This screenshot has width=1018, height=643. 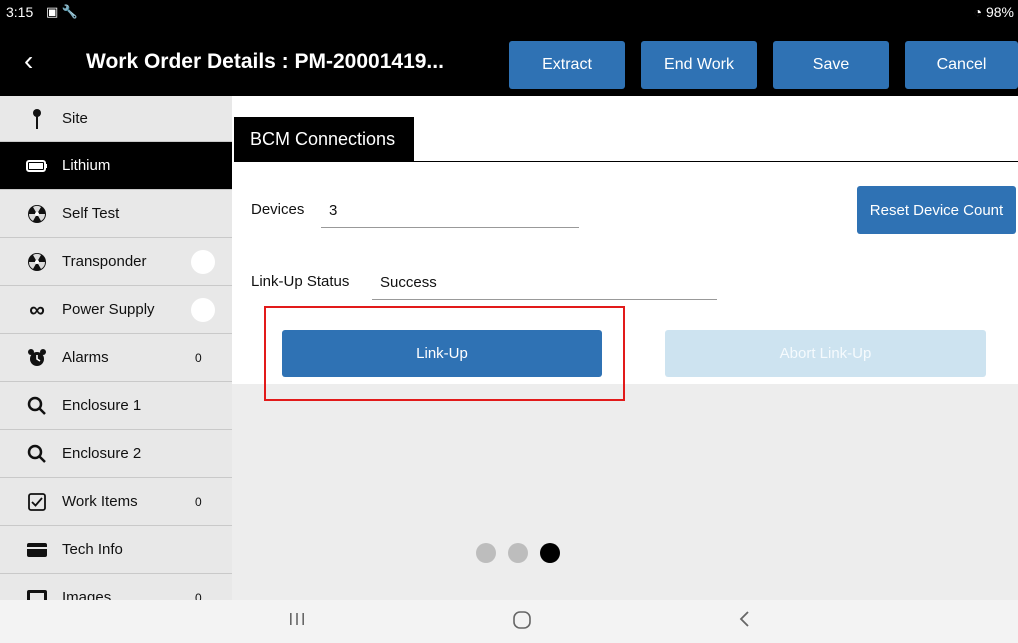 I want to click on sidebar-item-label: Lithium, so click(x=86, y=165).